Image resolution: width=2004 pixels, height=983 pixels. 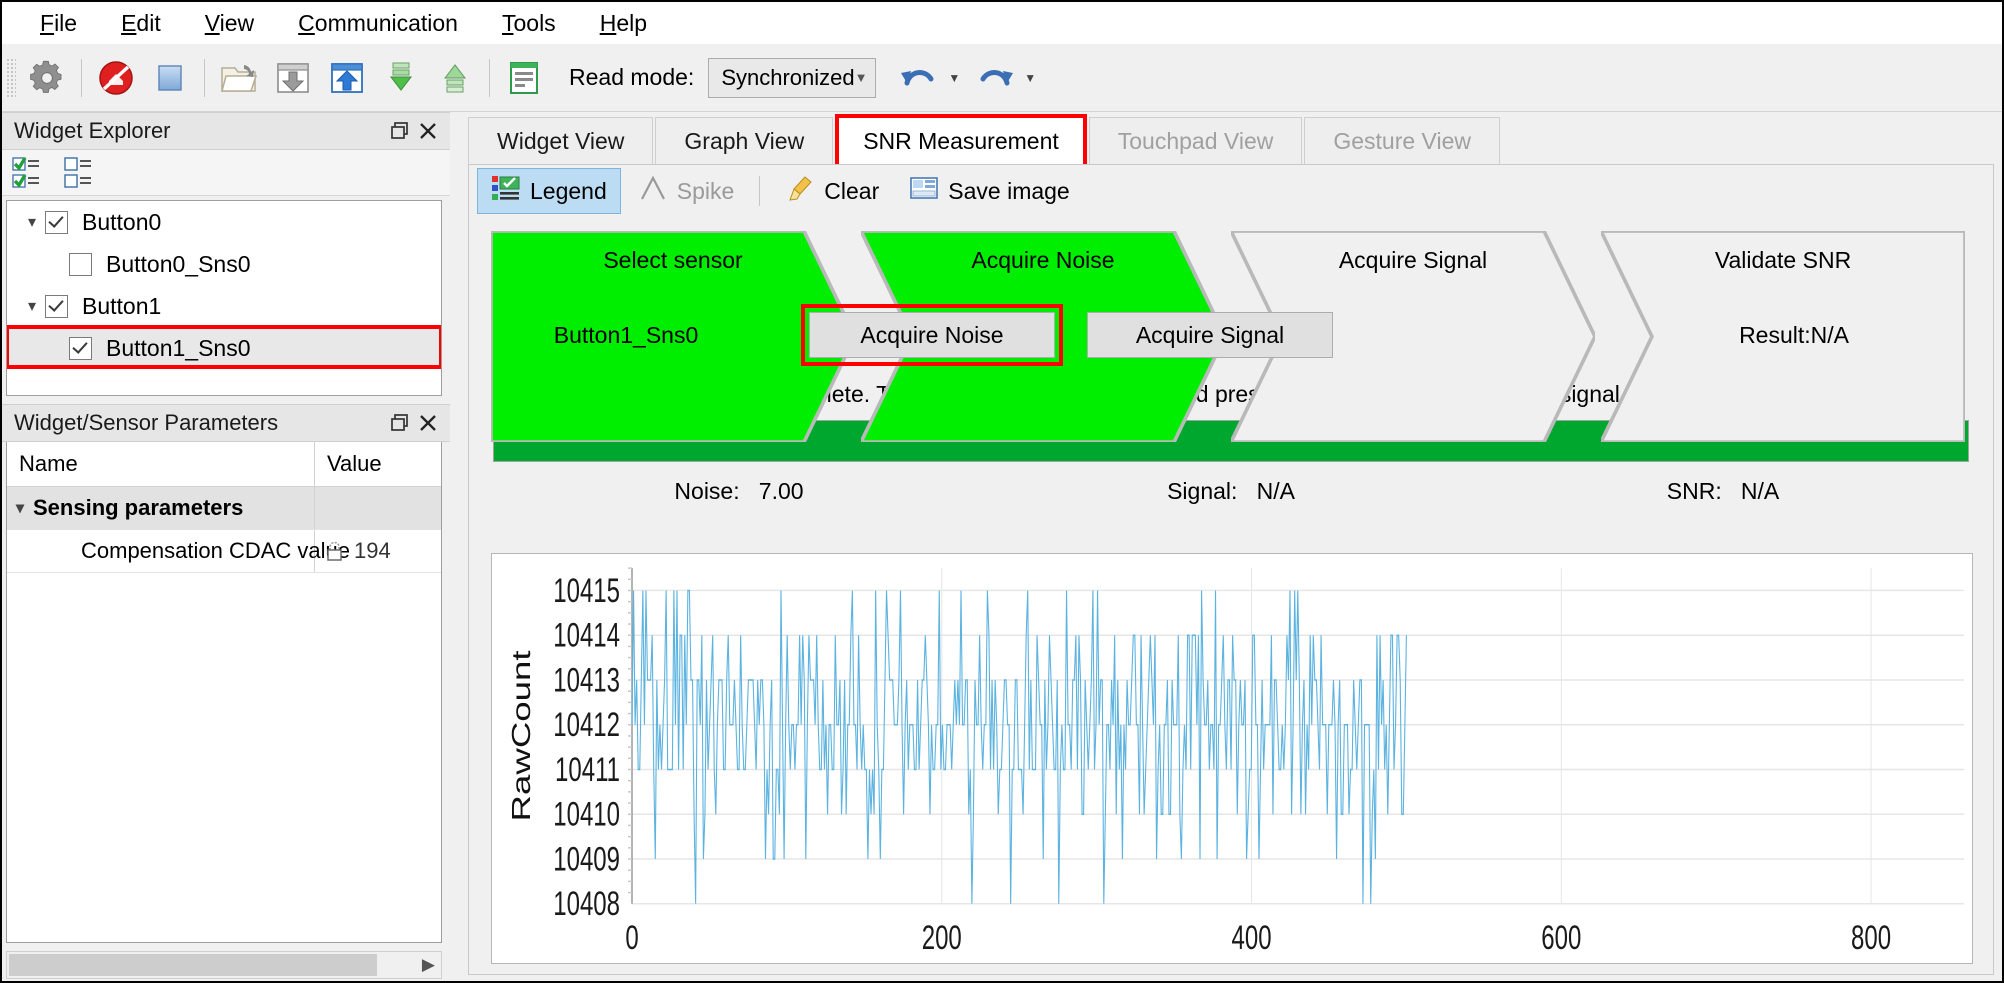 What do you see at coordinates (122, 305) in the screenshot?
I see `tree-label: Button1` at bounding box center [122, 305].